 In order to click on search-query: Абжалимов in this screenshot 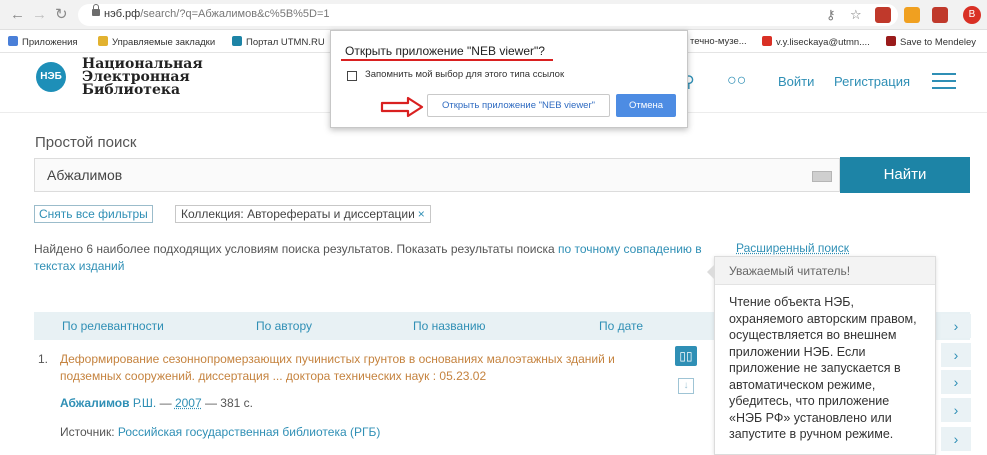, I will do `click(84, 175)`.